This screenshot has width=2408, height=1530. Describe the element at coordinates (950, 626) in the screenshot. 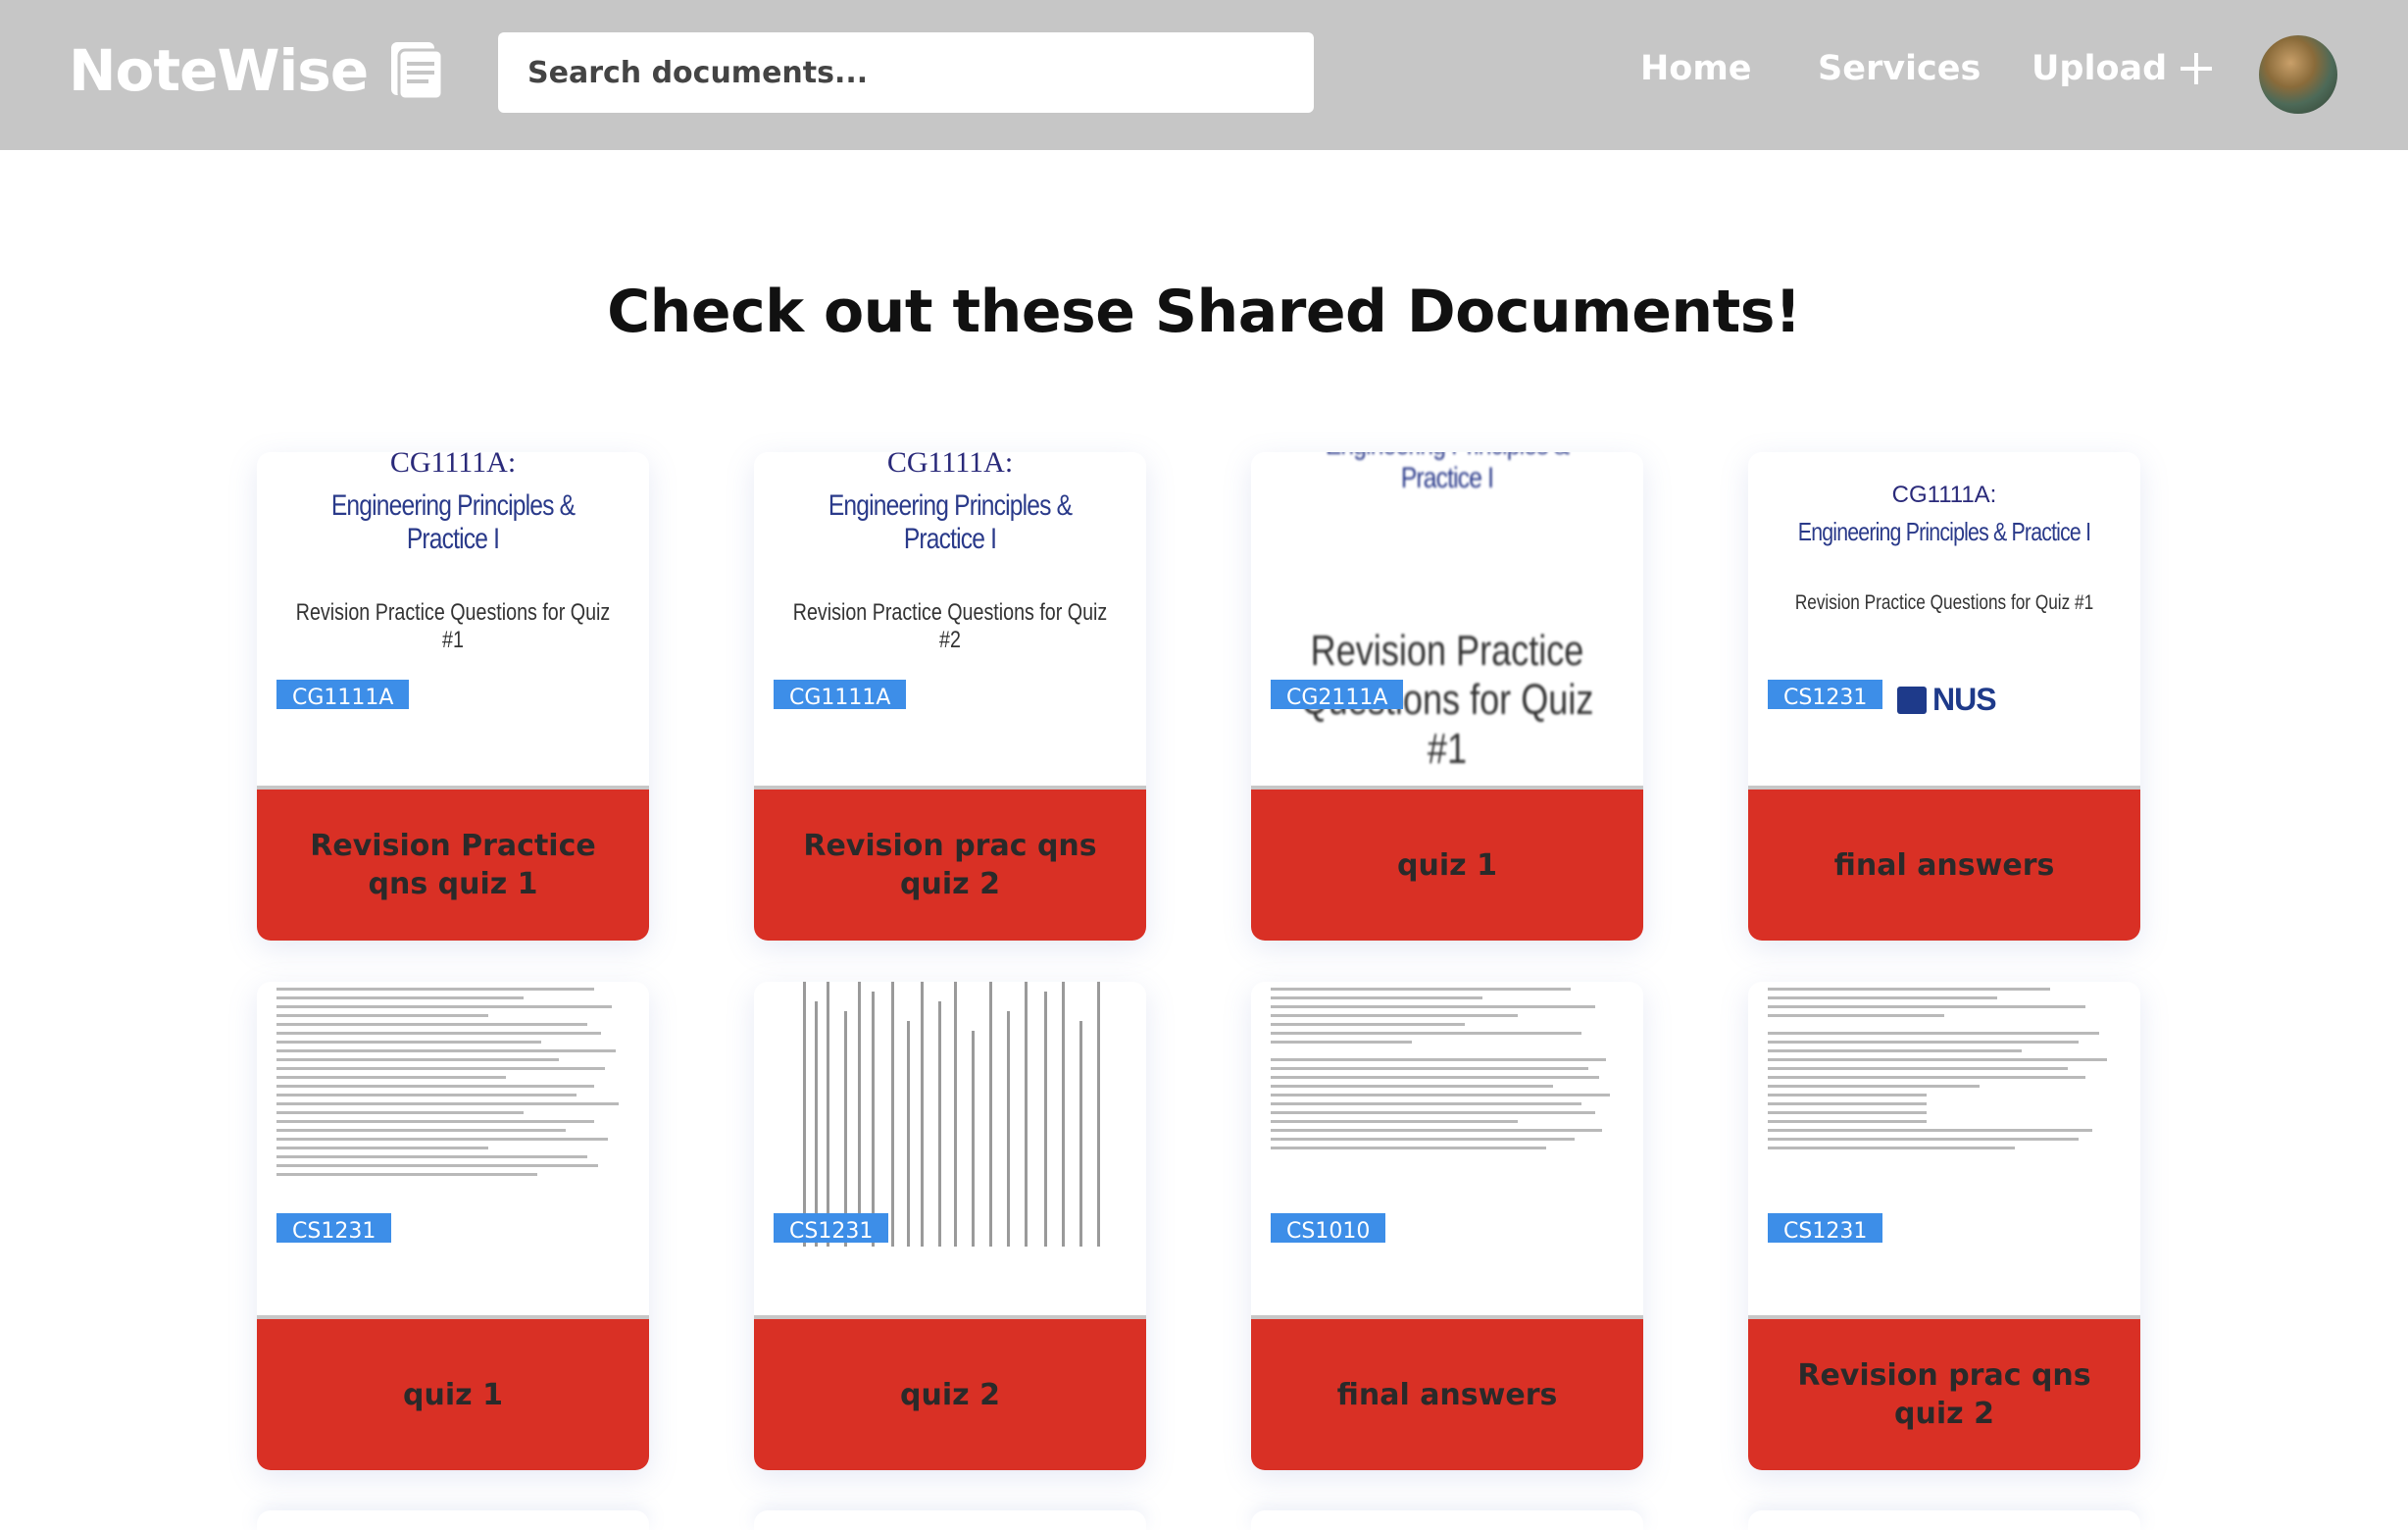

I see `thumb-subheading: Revision Practice Questions for Quiz #2` at that location.